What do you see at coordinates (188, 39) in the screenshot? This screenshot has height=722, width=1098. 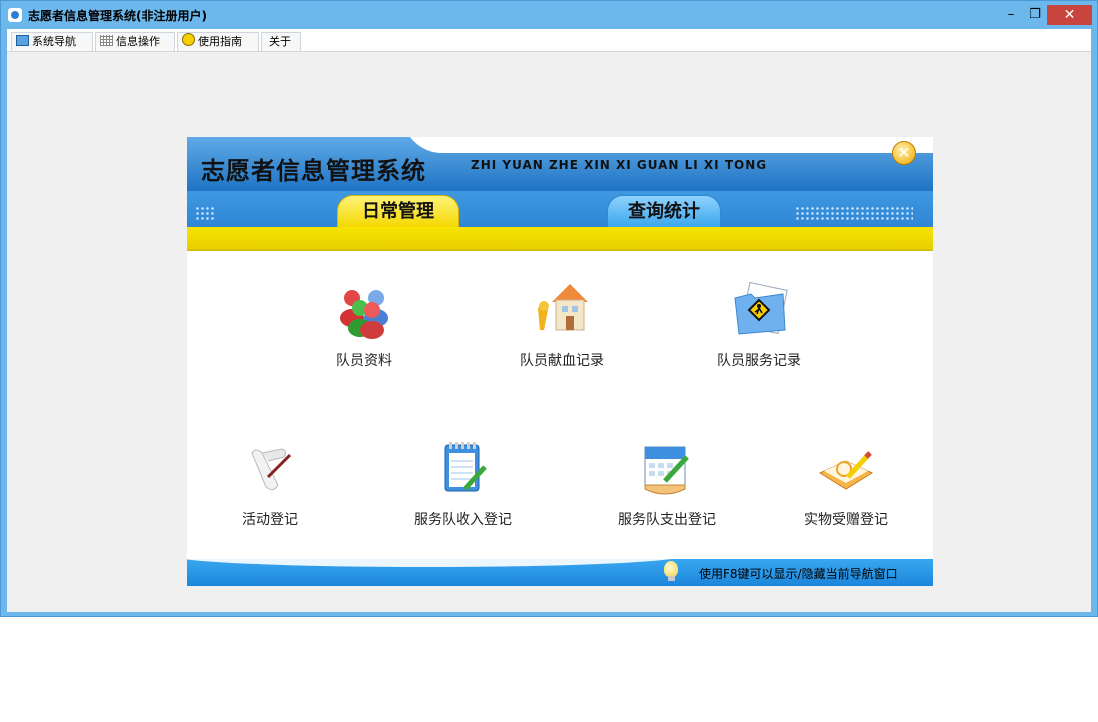 I see `help-icon` at bounding box center [188, 39].